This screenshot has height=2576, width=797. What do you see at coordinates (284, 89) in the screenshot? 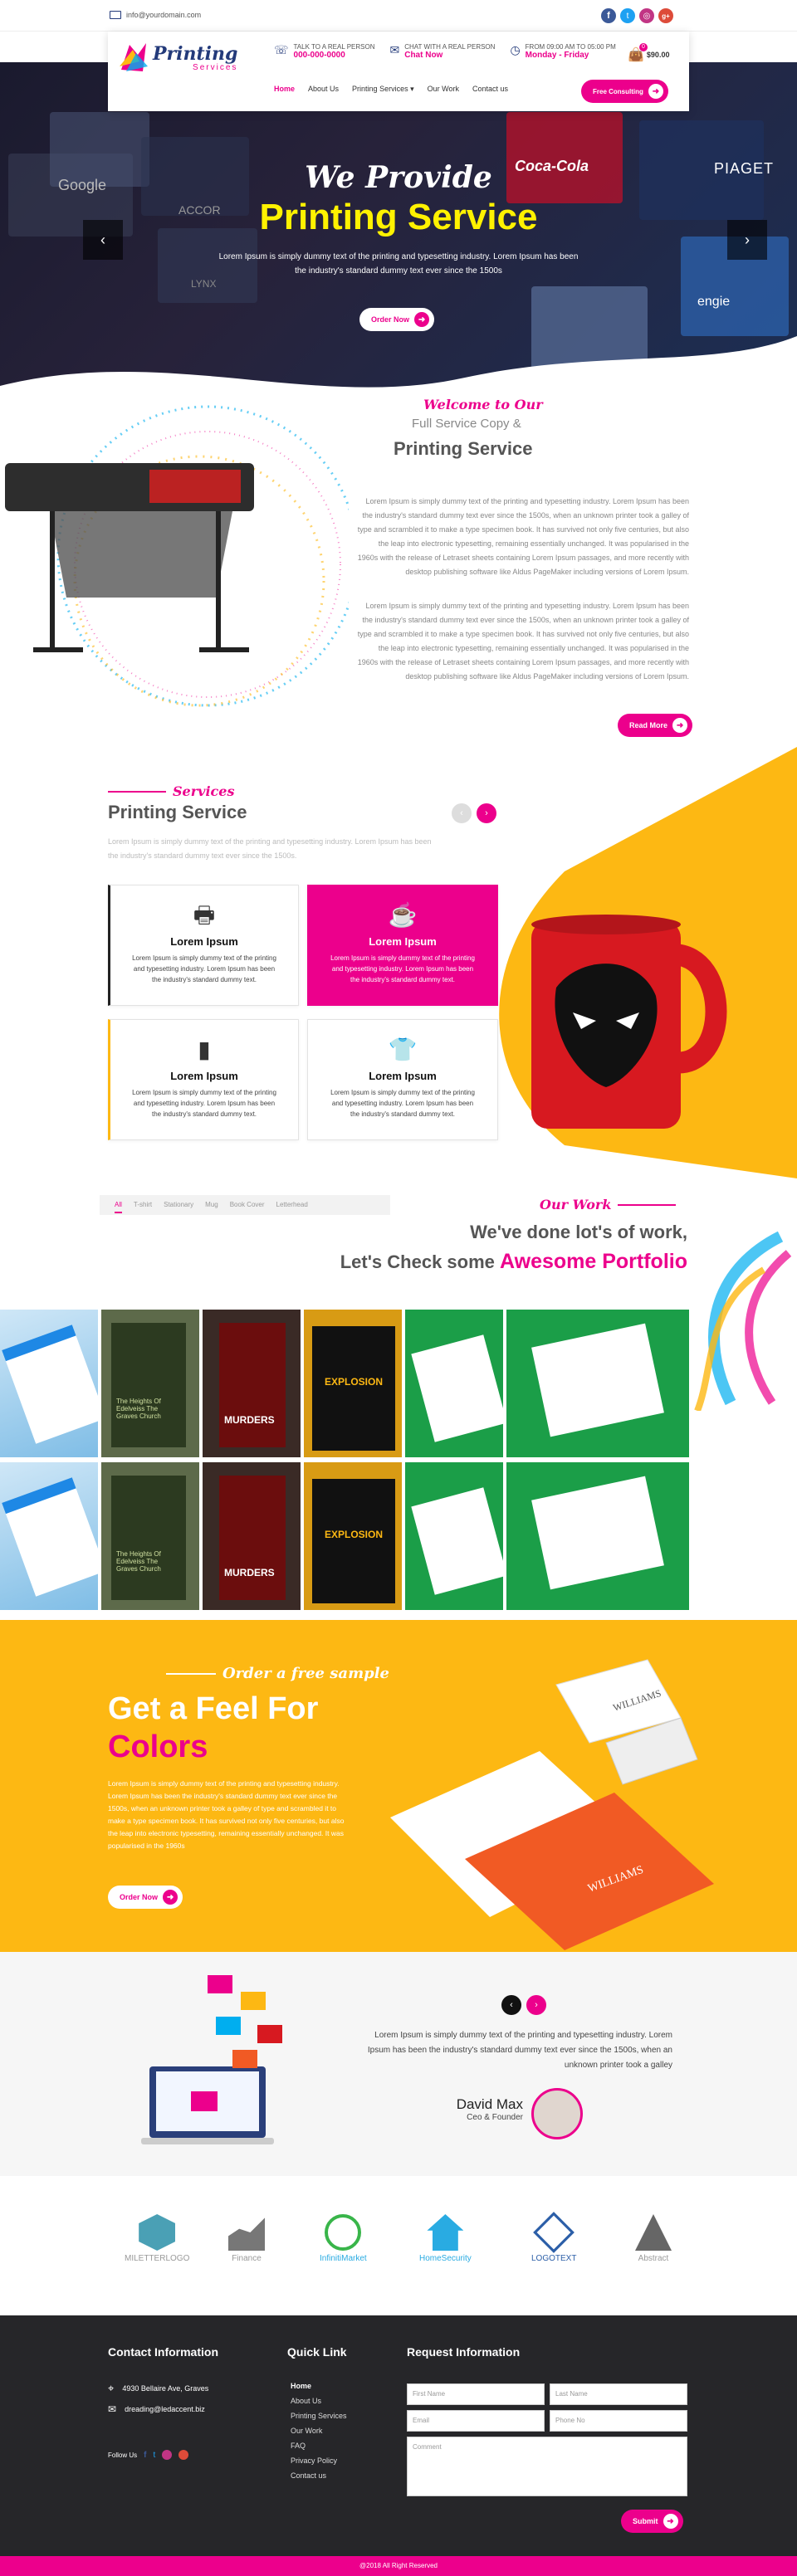
I see `nav-home: Home` at bounding box center [284, 89].